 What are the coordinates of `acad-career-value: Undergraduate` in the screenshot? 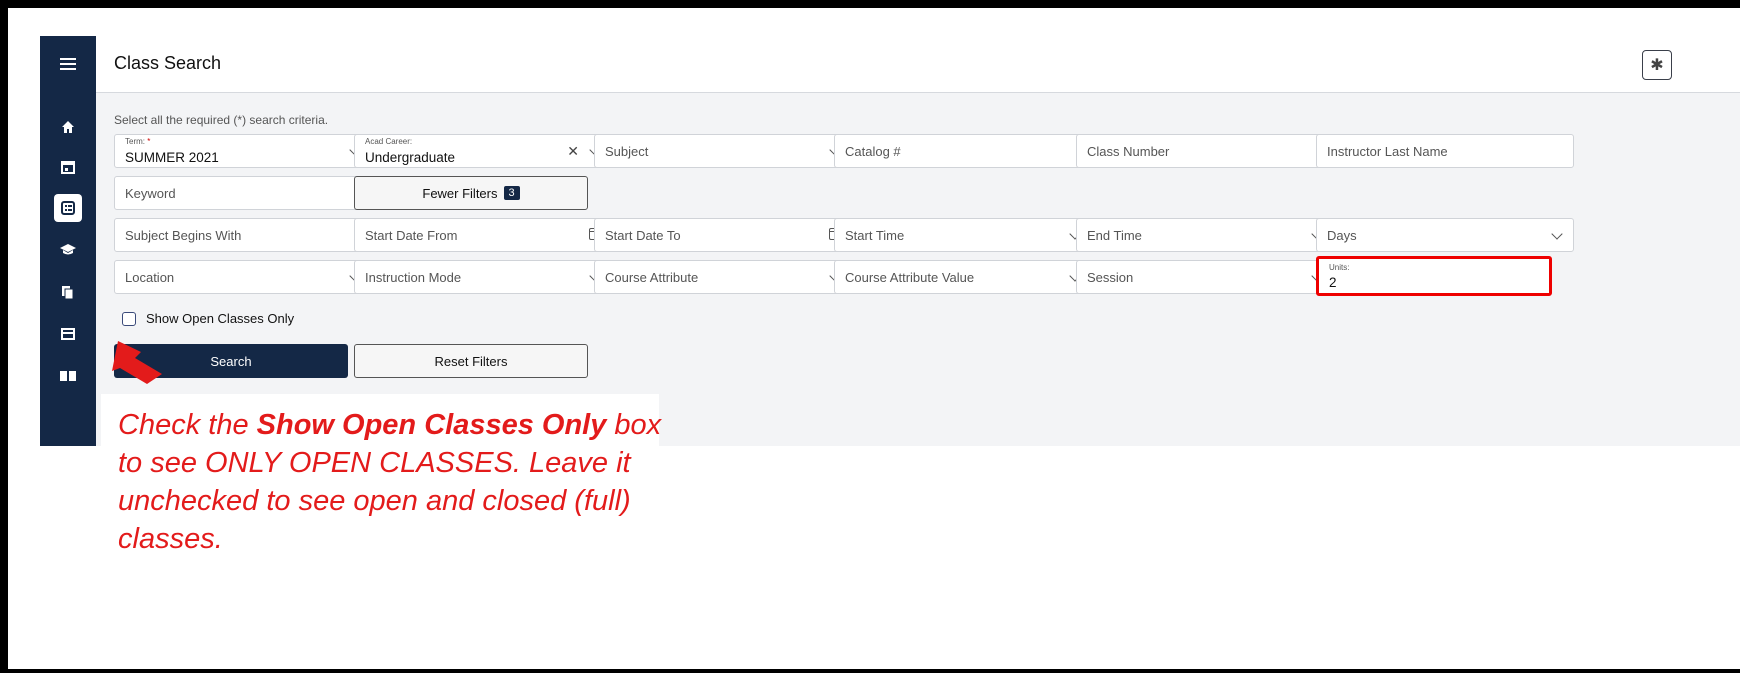 It's located at (410, 157).